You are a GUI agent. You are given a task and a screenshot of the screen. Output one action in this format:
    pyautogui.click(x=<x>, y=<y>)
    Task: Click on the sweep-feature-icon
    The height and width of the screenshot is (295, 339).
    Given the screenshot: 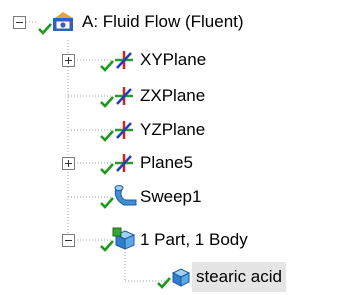 What is the action you would take?
    pyautogui.click(x=125, y=195)
    